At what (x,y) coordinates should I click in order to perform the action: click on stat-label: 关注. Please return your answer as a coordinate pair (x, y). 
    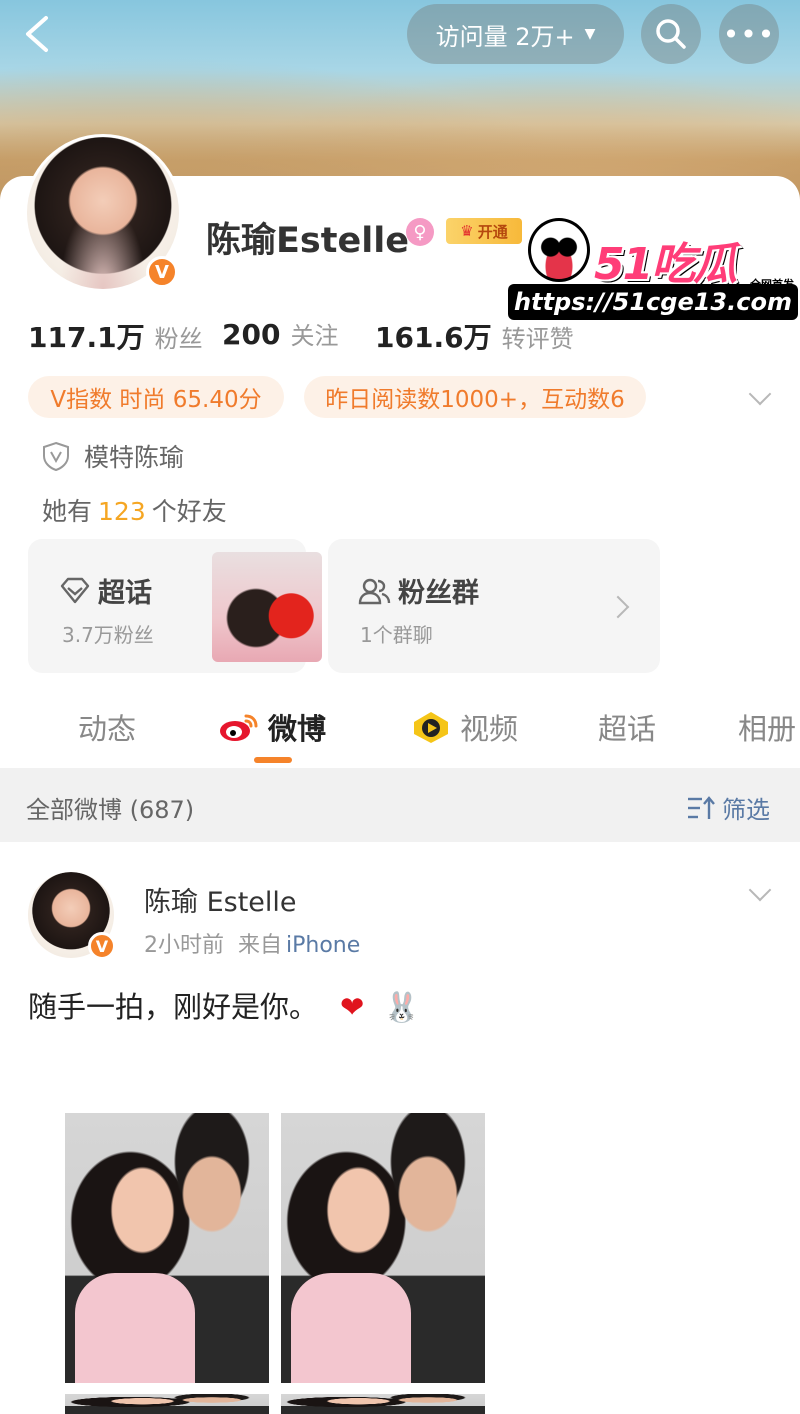
    Looking at the image, I should click on (314, 336).